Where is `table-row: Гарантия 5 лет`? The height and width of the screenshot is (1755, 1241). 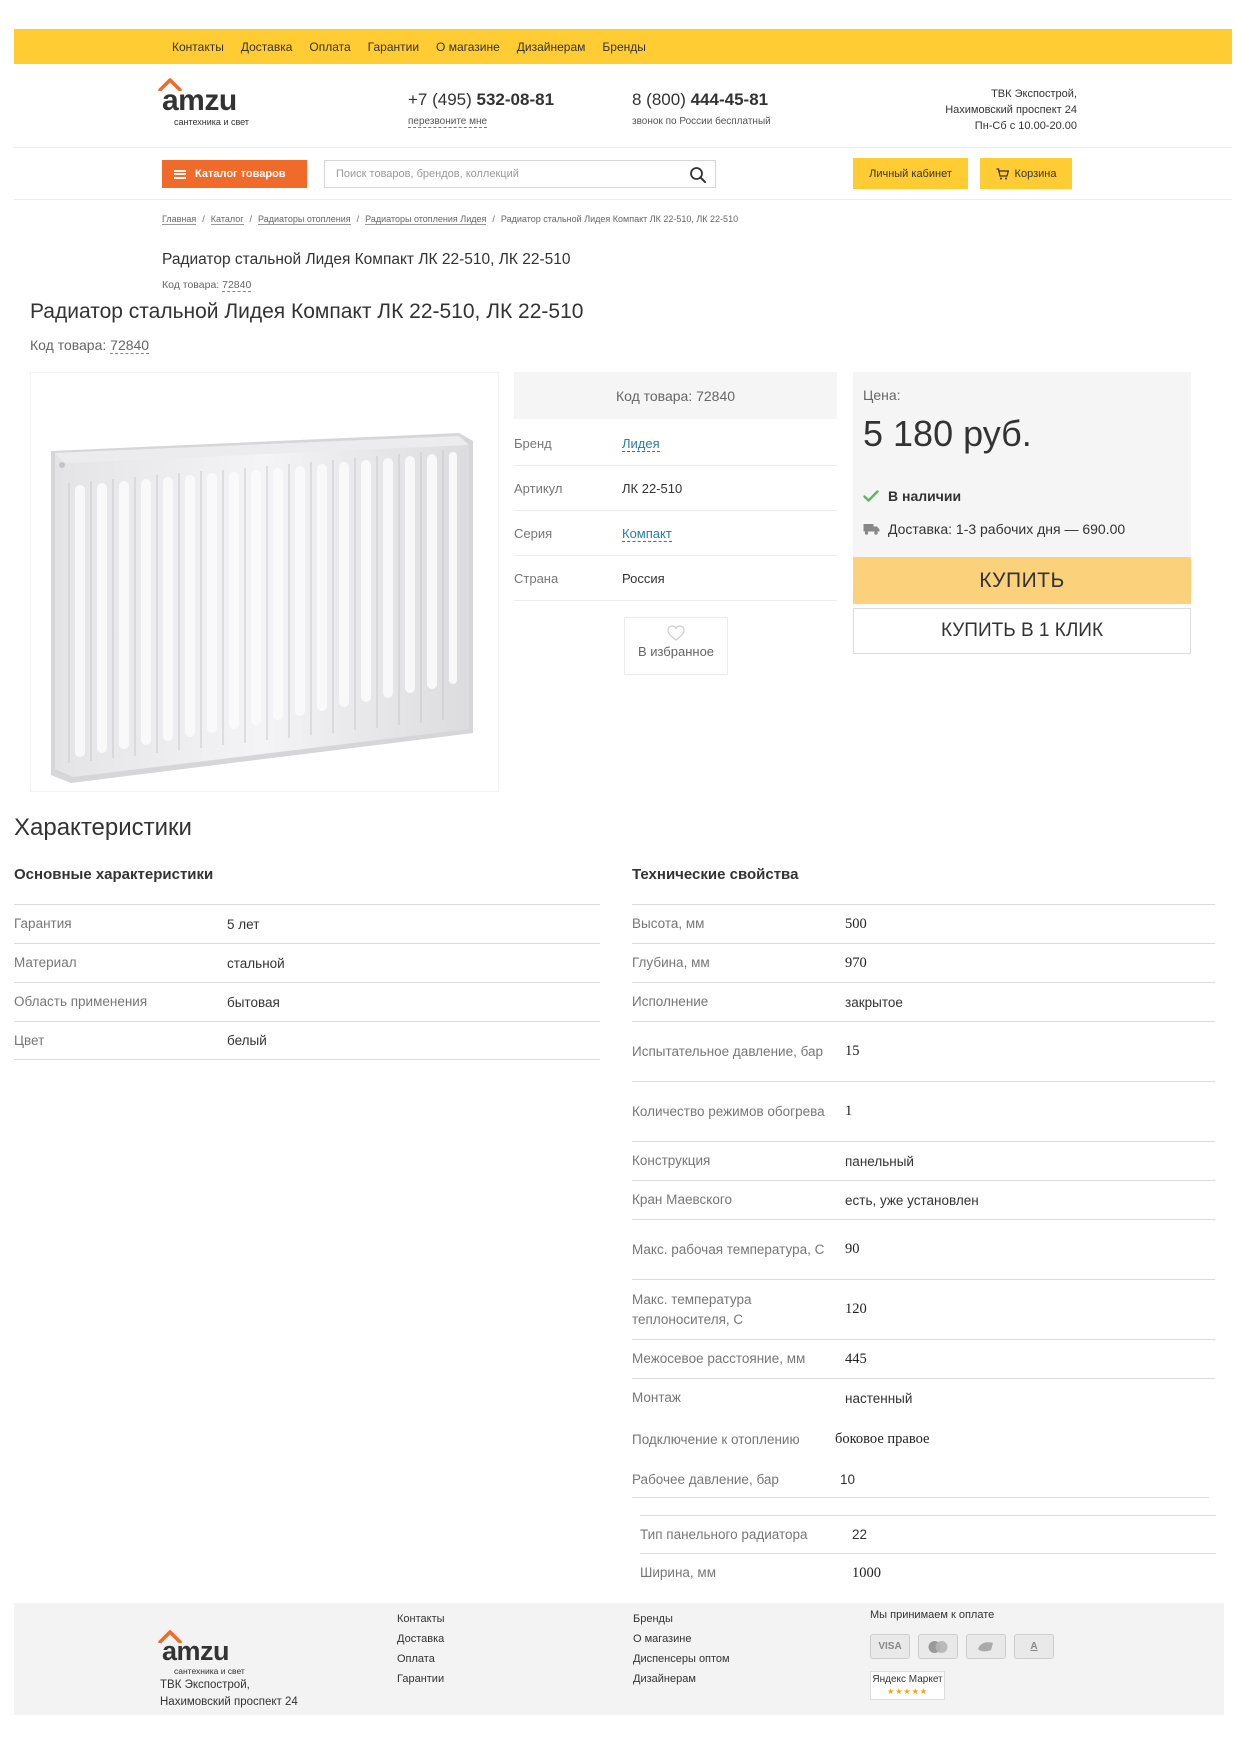 table-row: Гарантия 5 лет is located at coordinates (307, 923).